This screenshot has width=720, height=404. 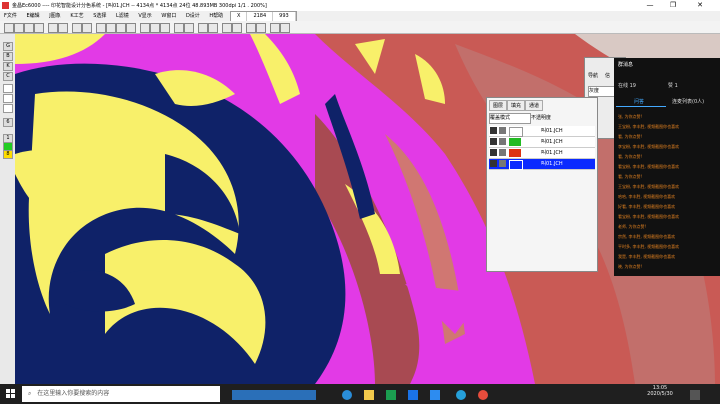 What do you see at coordinates (145, 28) in the screenshot?
I see `select-icon` at bounding box center [145, 28].